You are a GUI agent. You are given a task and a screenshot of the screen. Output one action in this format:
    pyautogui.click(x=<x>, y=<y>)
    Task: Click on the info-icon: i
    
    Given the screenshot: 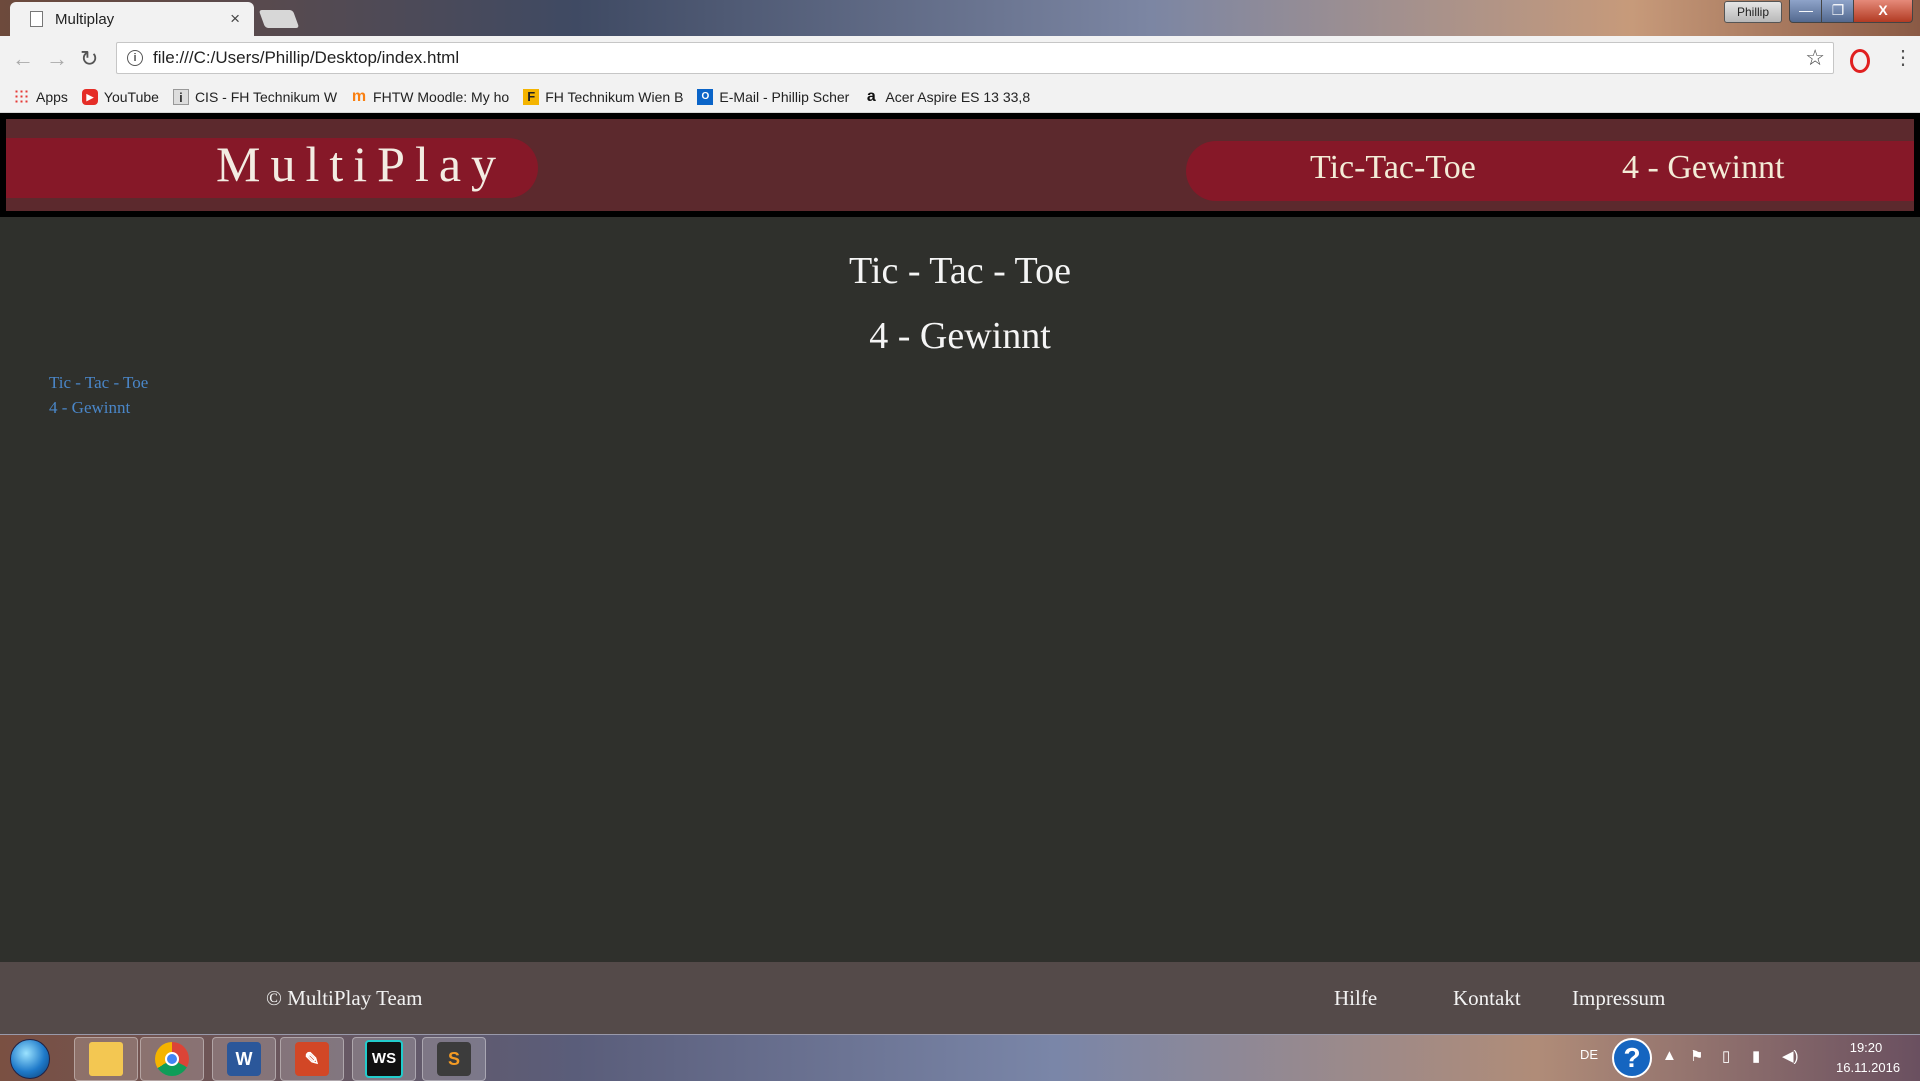 What is the action you would take?
    pyautogui.click(x=135, y=58)
    